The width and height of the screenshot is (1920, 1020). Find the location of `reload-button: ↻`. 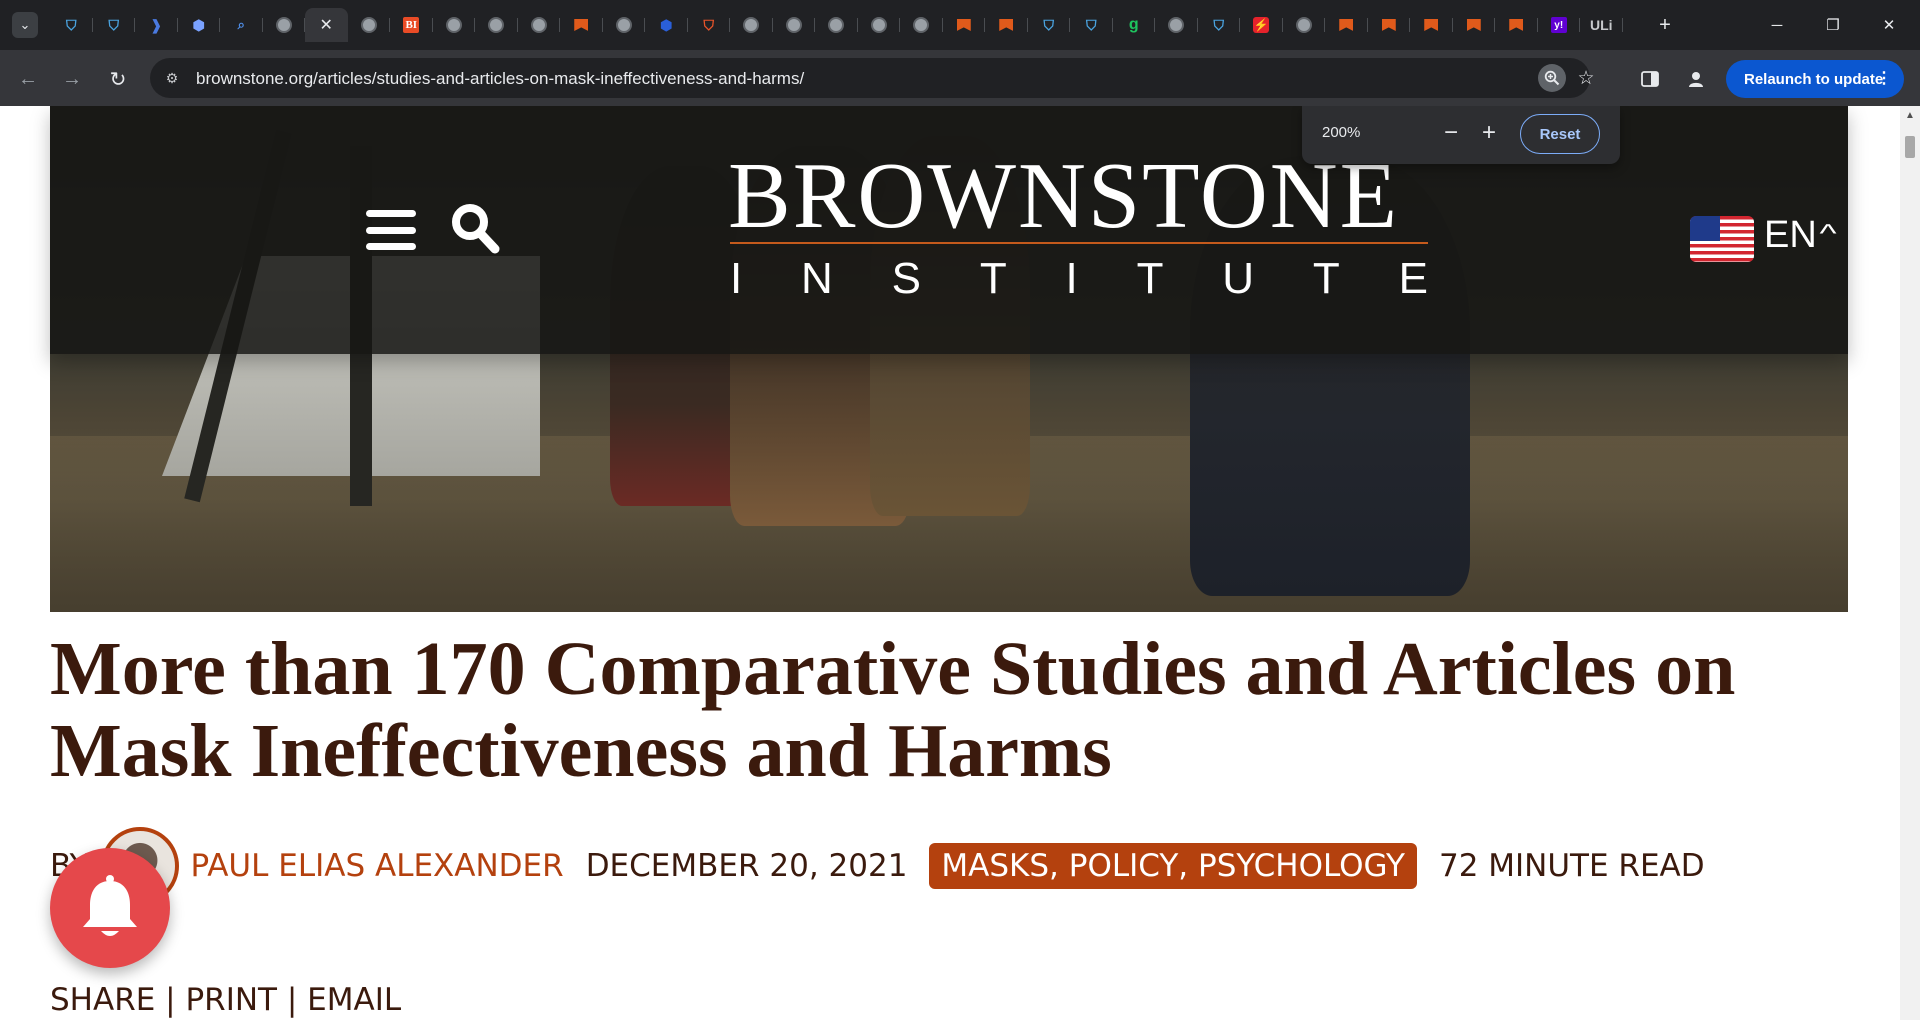

reload-button: ↻ is located at coordinates (118, 79).